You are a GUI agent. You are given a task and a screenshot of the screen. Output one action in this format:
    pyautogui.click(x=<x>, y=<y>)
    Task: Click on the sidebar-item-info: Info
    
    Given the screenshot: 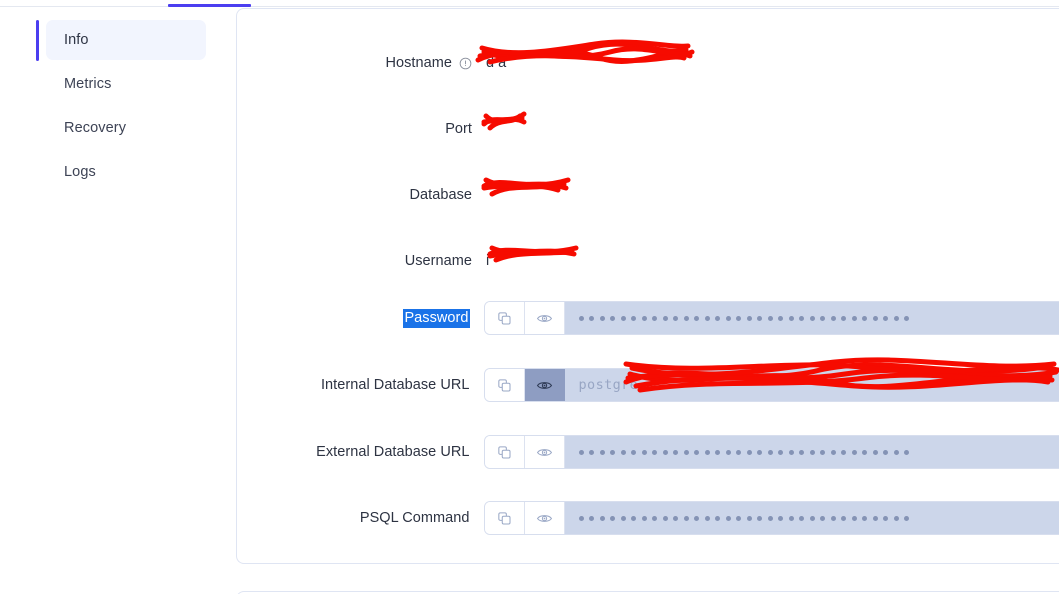 What is the action you would take?
    pyautogui.click(x=126, y=40)
    